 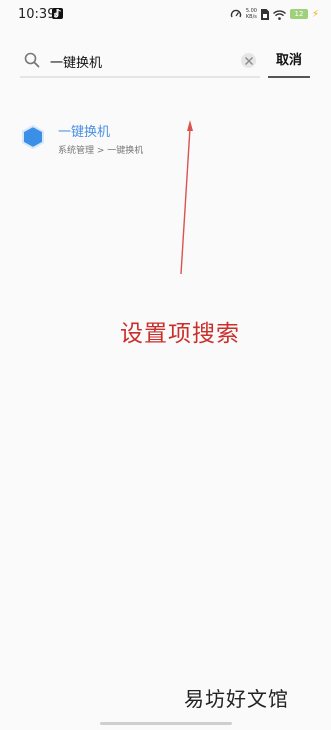 What do you see at coordinates (166, 723) in the screenshot?
I see `home-indicator` at bounding box center [166, 723].